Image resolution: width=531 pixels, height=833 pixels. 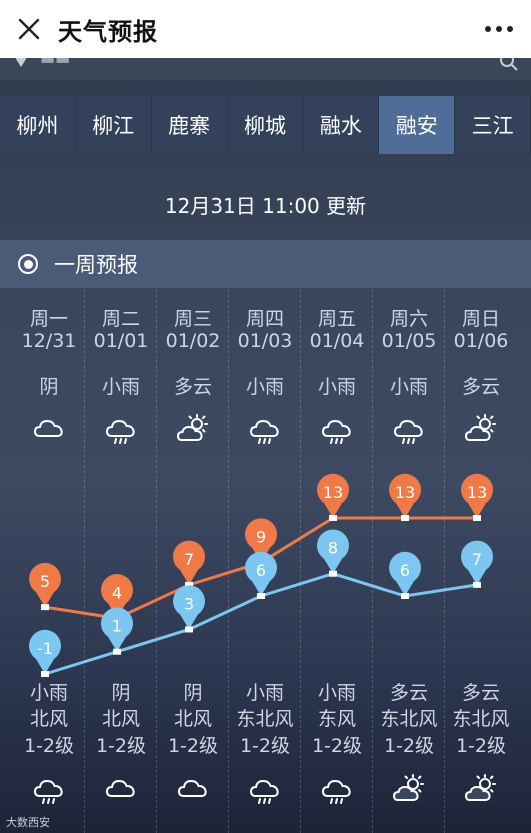 What do you see at coordinates (96, 265) in the screenshot?
I see `weekly-forecast-title: 一周预报` at bounding box center [96, 265].